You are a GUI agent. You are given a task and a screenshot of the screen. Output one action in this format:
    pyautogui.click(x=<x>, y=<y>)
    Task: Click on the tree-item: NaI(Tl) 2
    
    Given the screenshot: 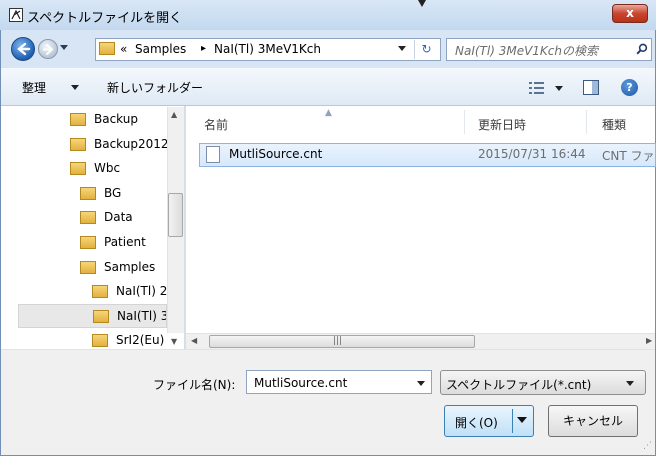 What is the action you would take?
    pyautogui.click(x=129, y=291)
    